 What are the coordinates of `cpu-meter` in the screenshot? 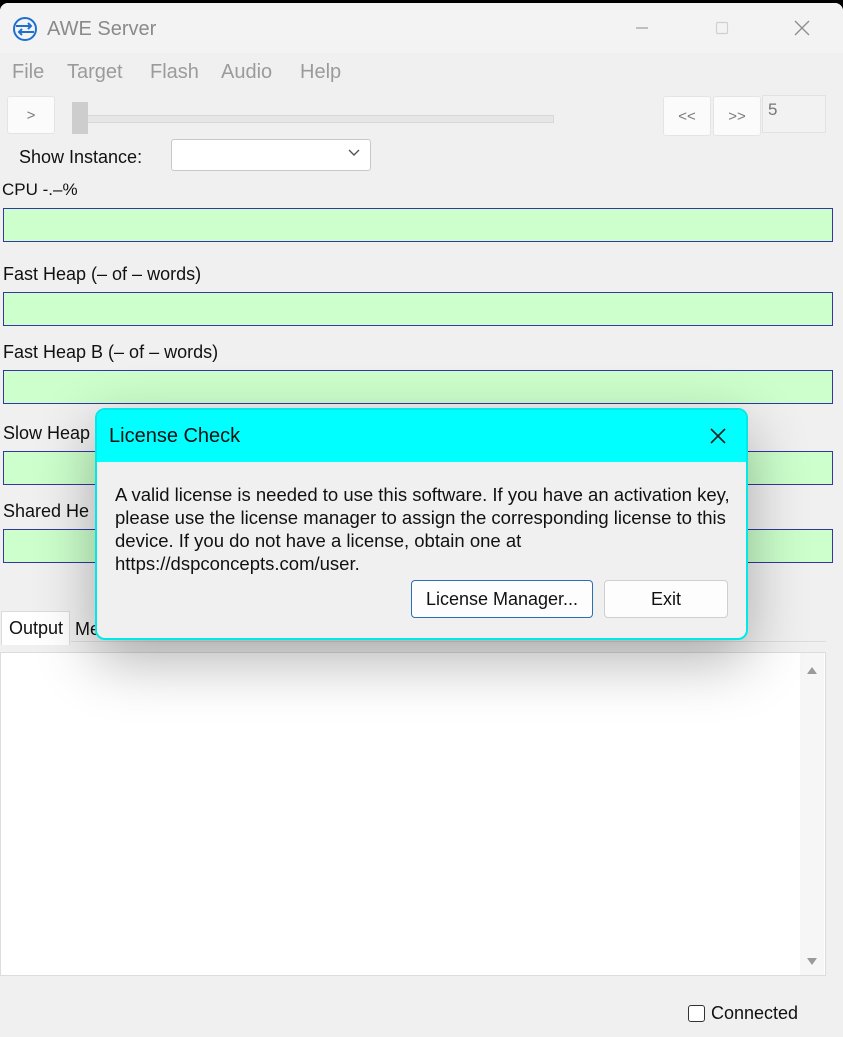 It's located at (418, 225).